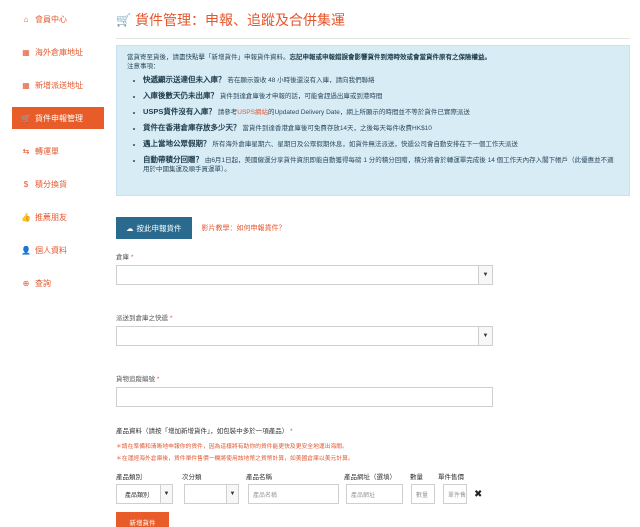 The width and height of the screenshot is (640, 527). I want to click on category-value: 產品類別, so click(137, 495).